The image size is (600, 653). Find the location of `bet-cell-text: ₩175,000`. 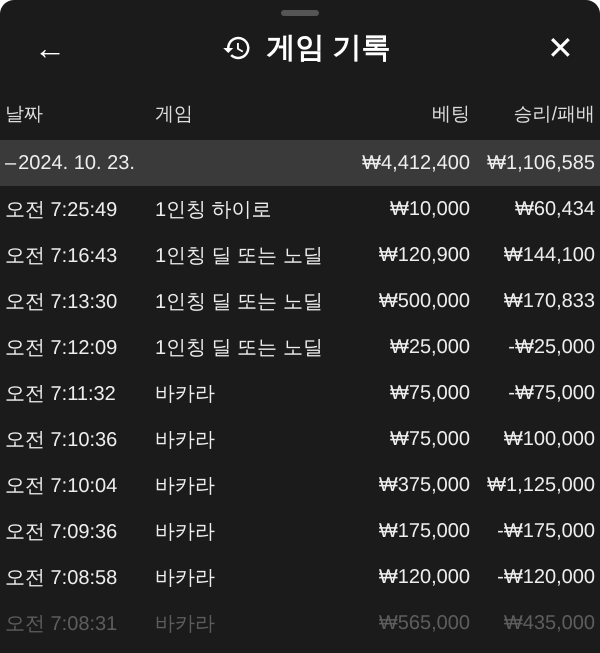

bet-cell-text: ₩175,000 is located at coordinates (424, 531).